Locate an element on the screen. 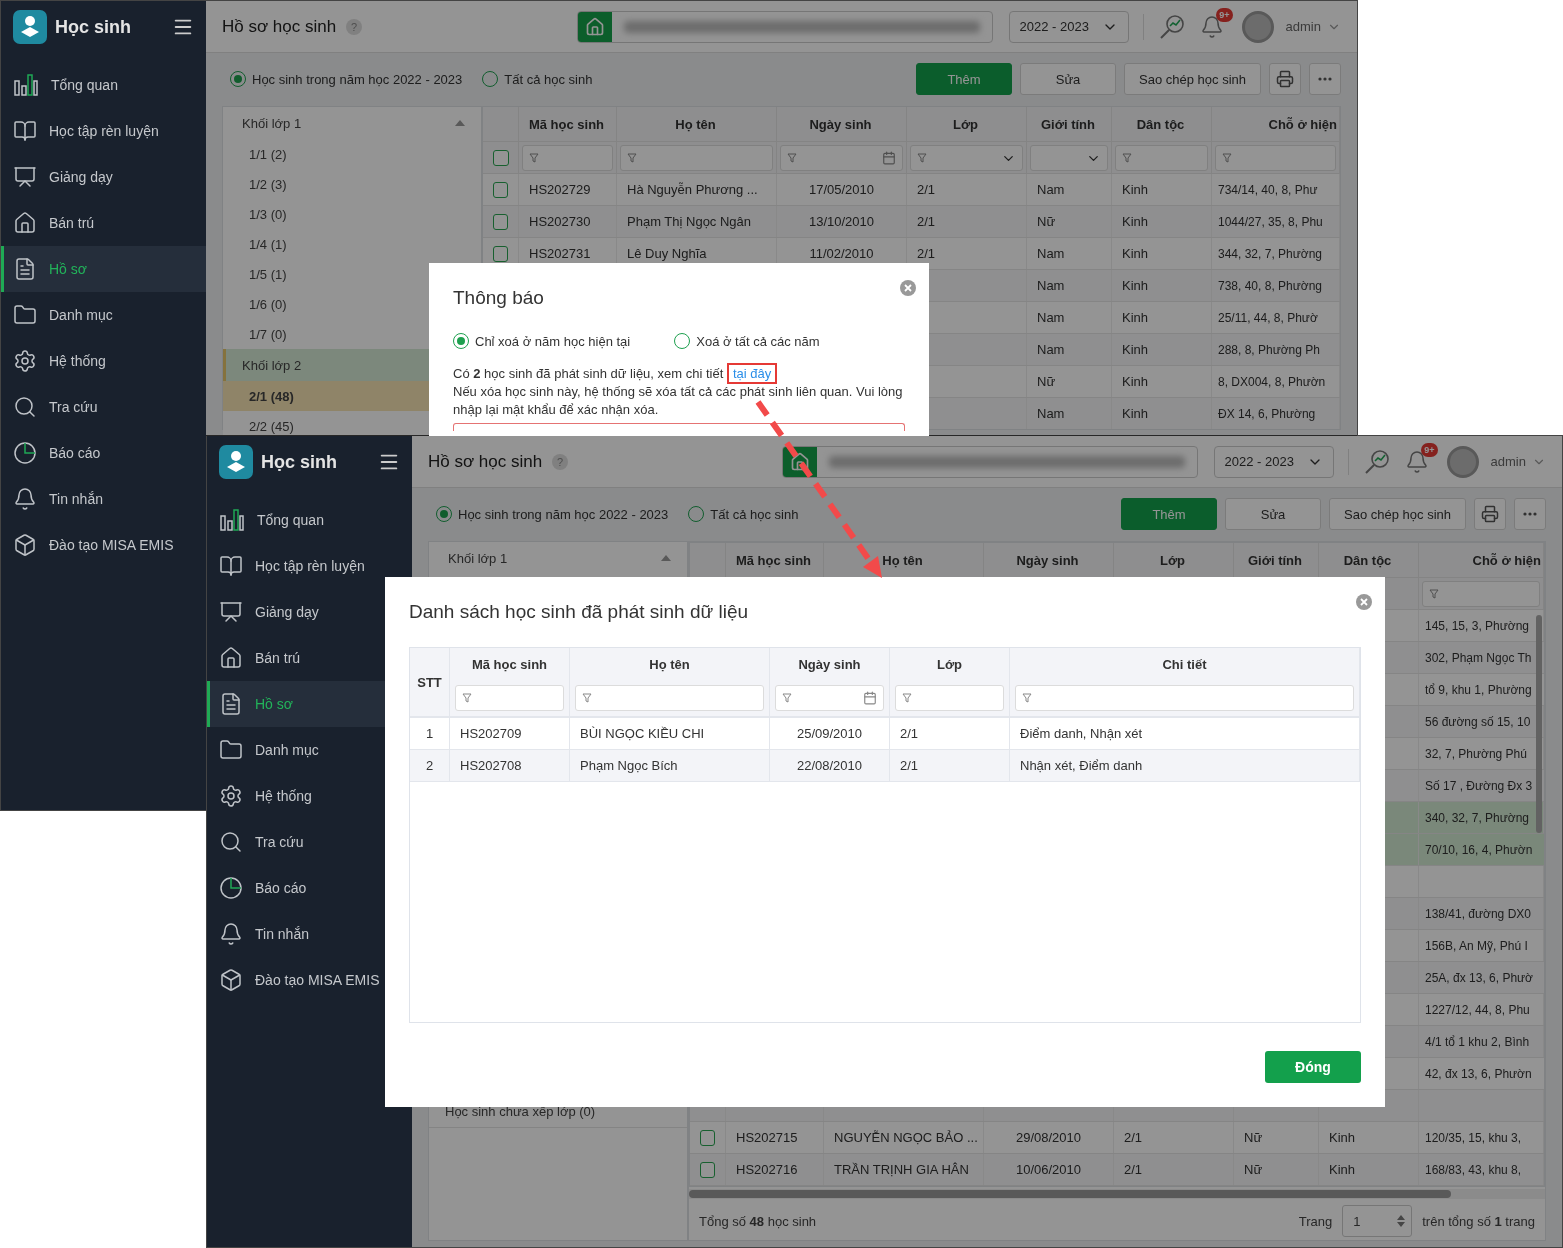 The image size is (1563, 1248). table-cell: 340, 32, 7, Phường is located at coordinates (1477, 817).